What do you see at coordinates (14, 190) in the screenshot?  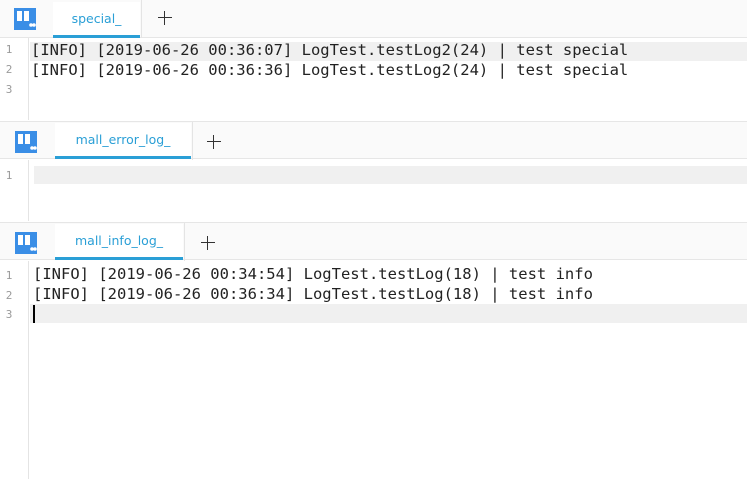 I see `line-gutter: 1` at bounding box center [14, 190].